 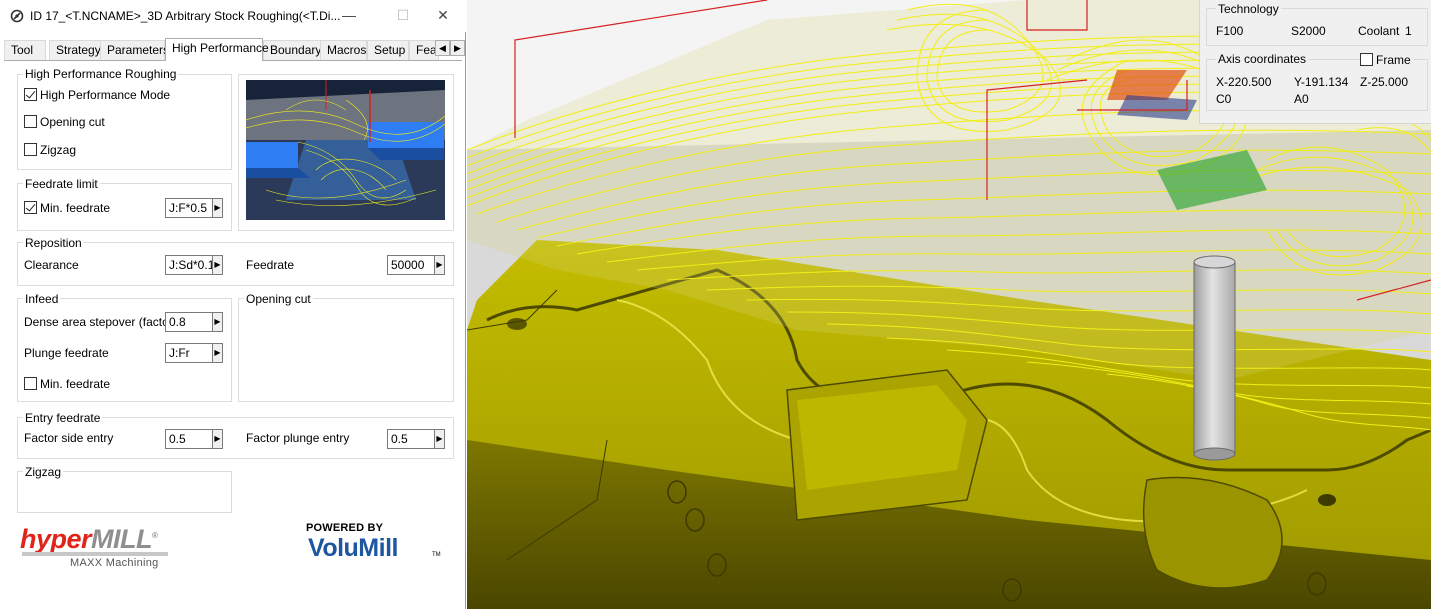 I want to click on hypermill-logo: hyperMILL® MAXX Machining, so click(x=94, y=546).